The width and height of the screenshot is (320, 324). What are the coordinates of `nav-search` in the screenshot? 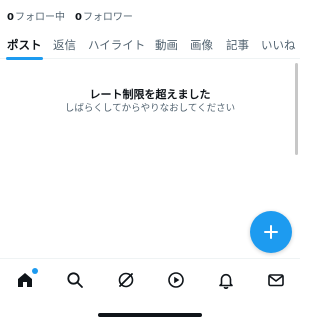 It's located at (75, 280).